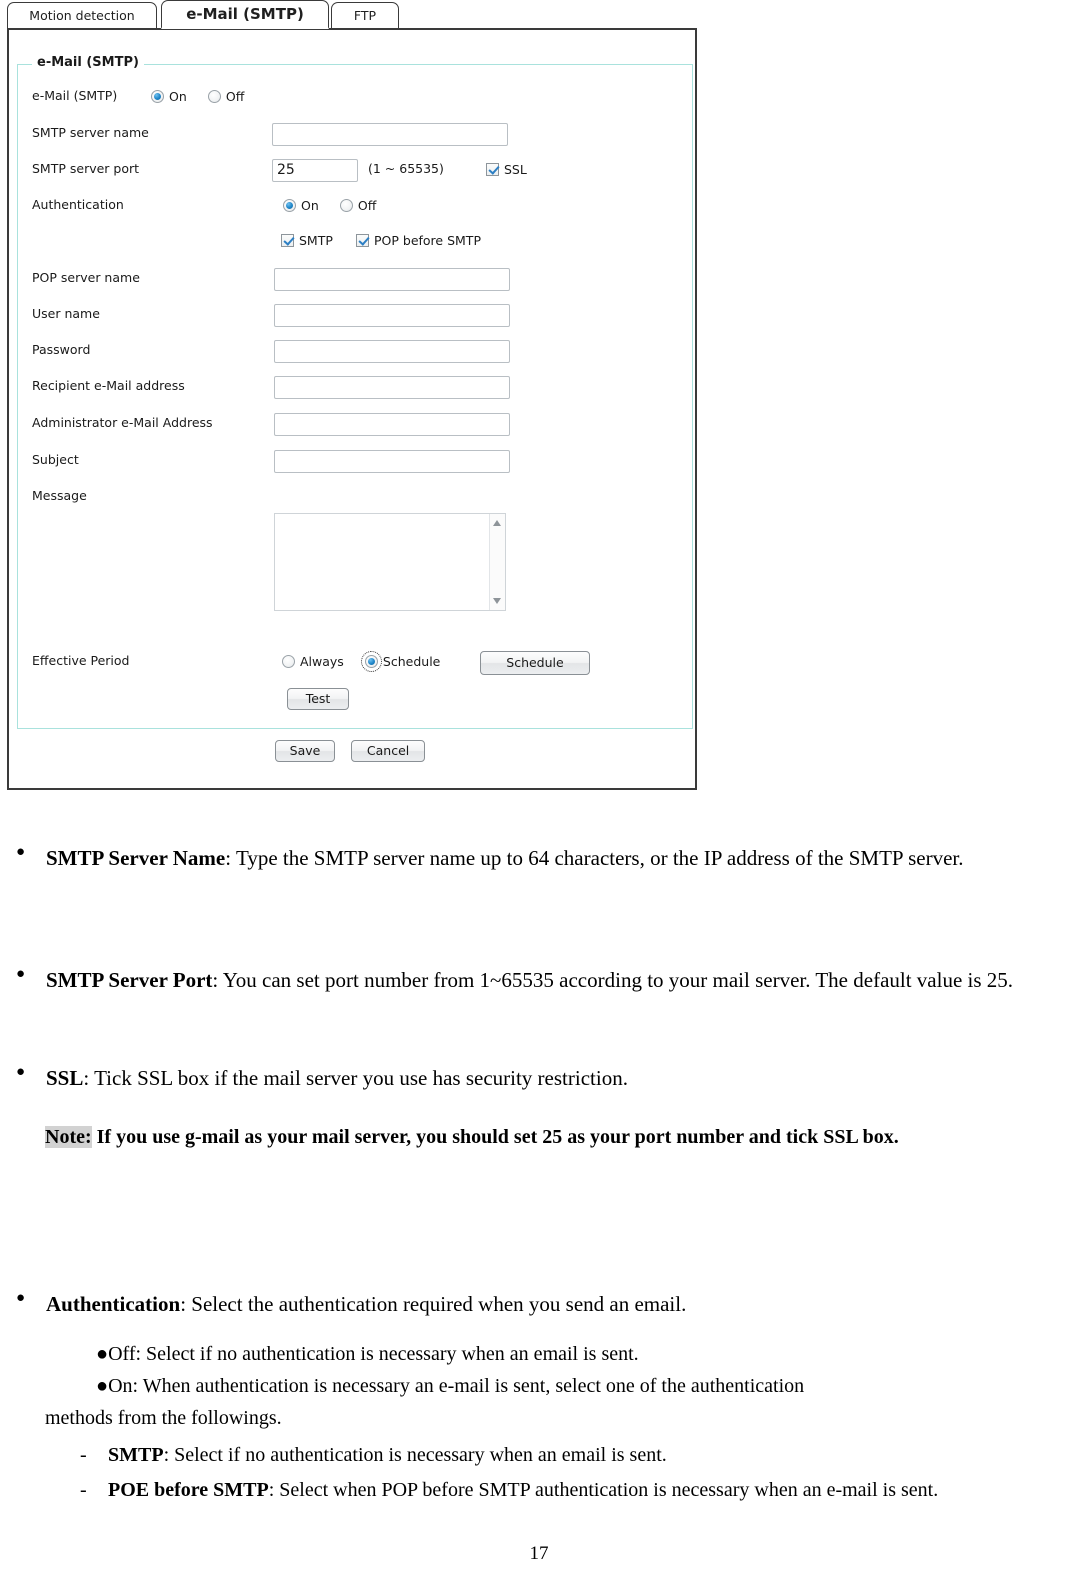 The image size is (1078, 1576). Describe the element at coordinates (90, 132) in the screenshot. I see `label-smtp-server-name: SMTP server name` at that location.